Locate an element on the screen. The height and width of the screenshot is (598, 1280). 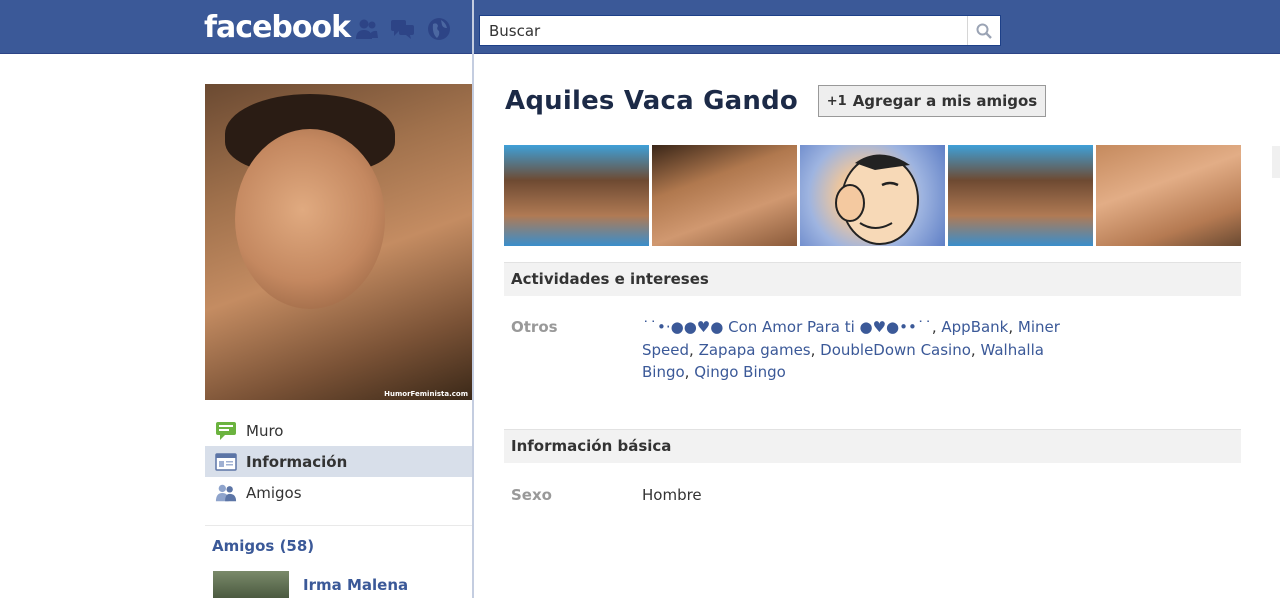
interest-link: DoubleDown Casino is located at coordinates (895, 350).